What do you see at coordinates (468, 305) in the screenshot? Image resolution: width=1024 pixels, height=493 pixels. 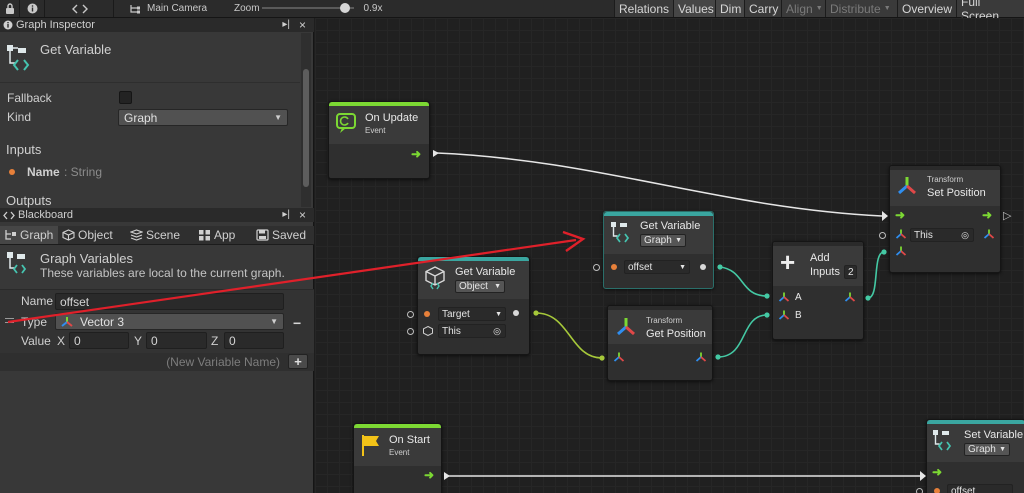 I see `get-variable-object-node: Get Variable Object ▼ Target ▼ This ◎` at bounding box center [468, 305].